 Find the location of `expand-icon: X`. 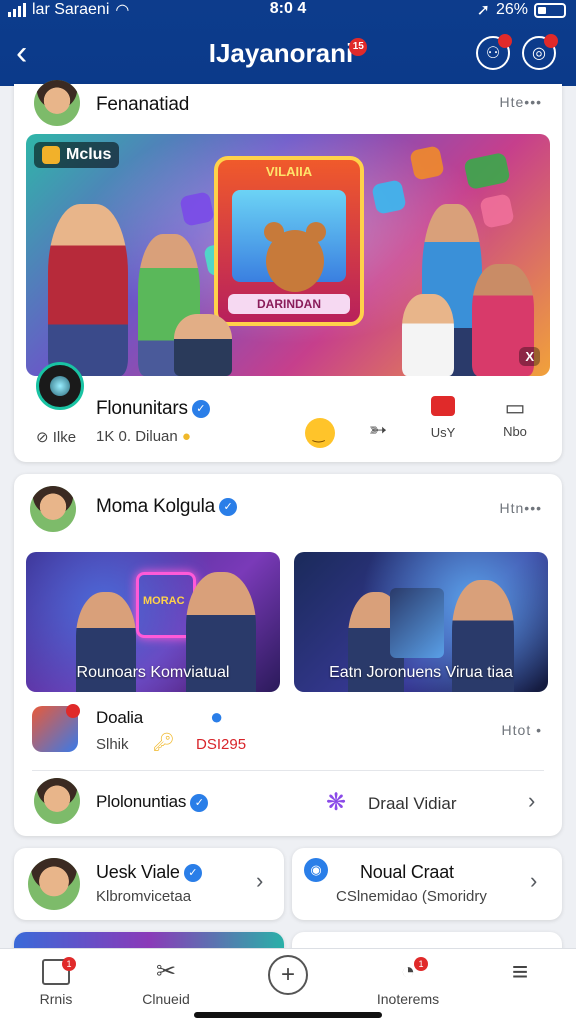

expand-icon: X is located at coordinates (529, 356).